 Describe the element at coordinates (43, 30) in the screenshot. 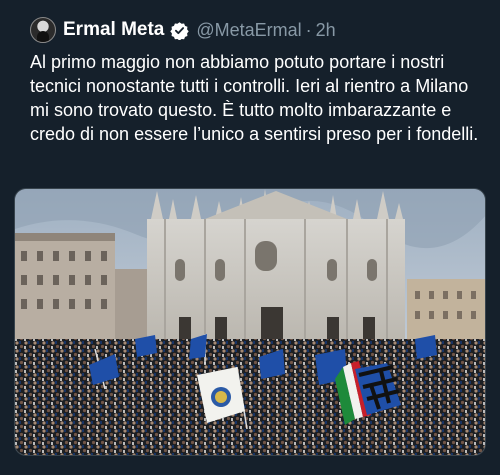

I see `avatar` at that location.